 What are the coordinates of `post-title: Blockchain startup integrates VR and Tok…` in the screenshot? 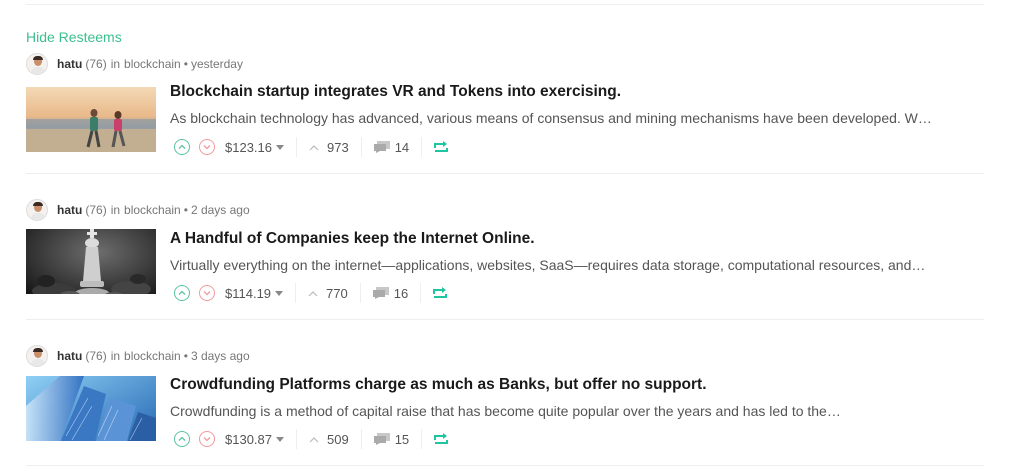 It's located at (395, 92).